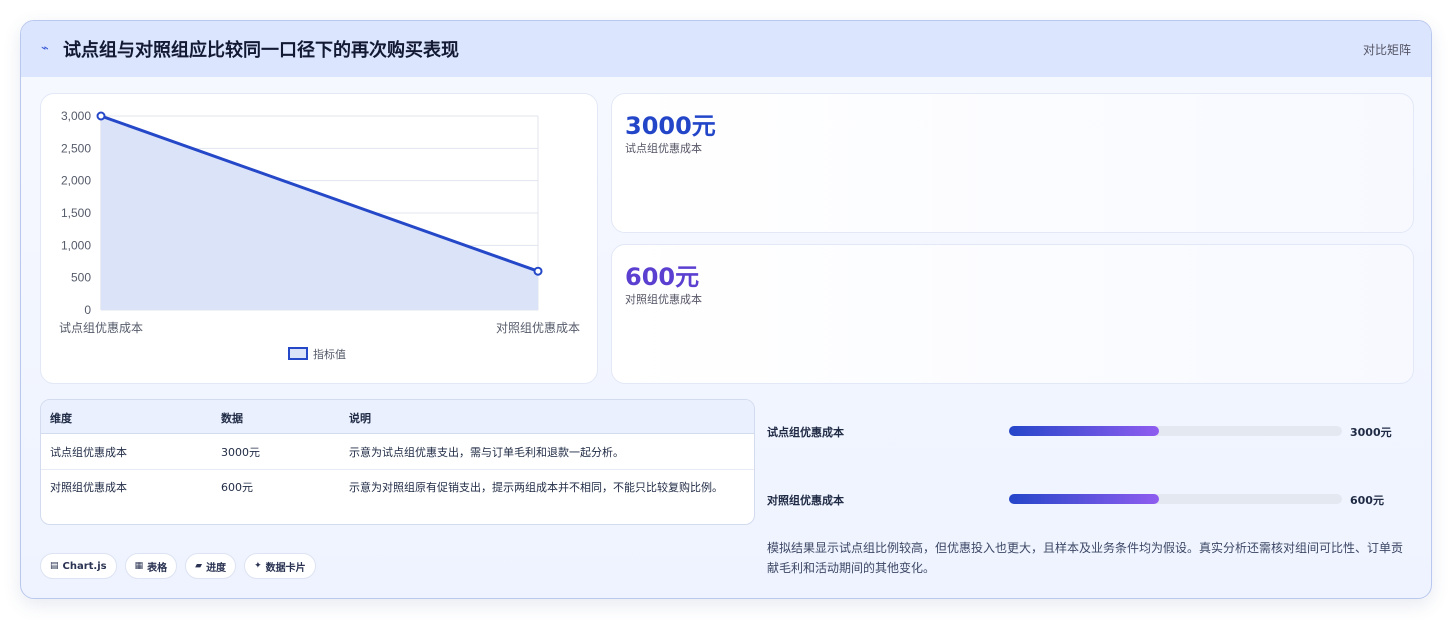 The height and width of the screenshot is (620, 1453). Describe the element at coordinates (536, 487) in the screenshot. I see `table-cell: 示意为对照组原有促销支出，提示两组成本并不相同，不能只比较复购比例。` at that location.